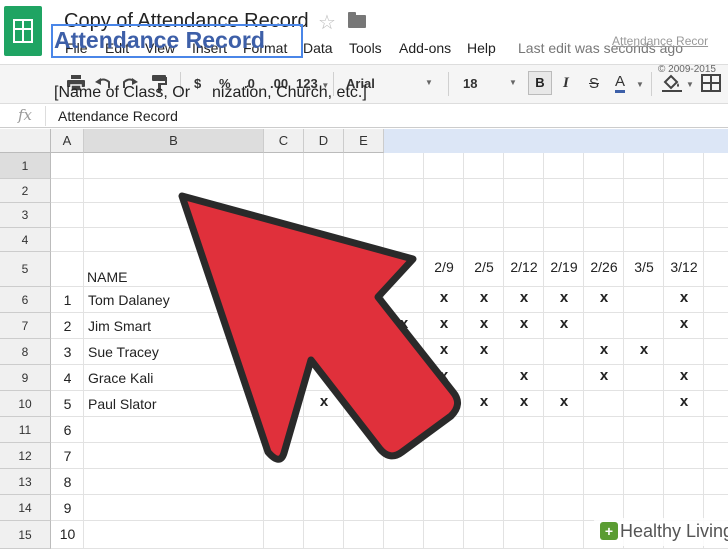  What do you see at coordinates (609, 531) in the screenshot?
I see `watermark-logo-icon: +` at bounding box center [609, 531].